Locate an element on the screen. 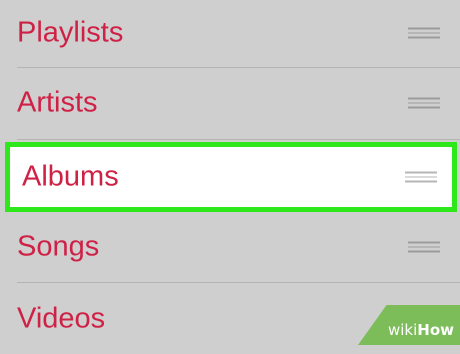  watermark-text: wikiHow is located at coordinates (420, 330).